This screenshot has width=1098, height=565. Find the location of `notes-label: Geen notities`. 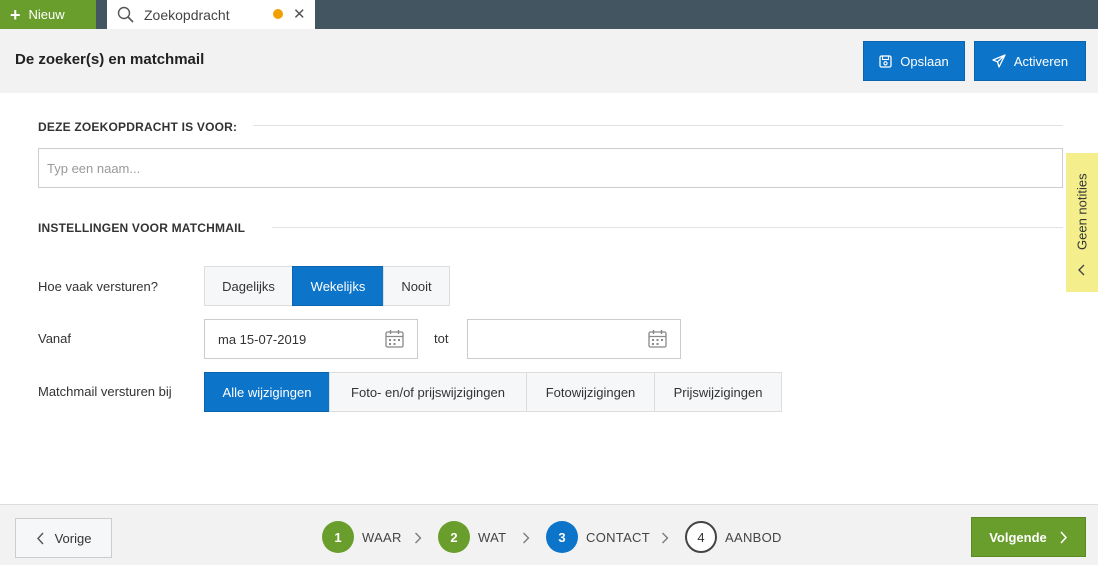

notes-label: Geen notities is located at coordinates (1082, 212).